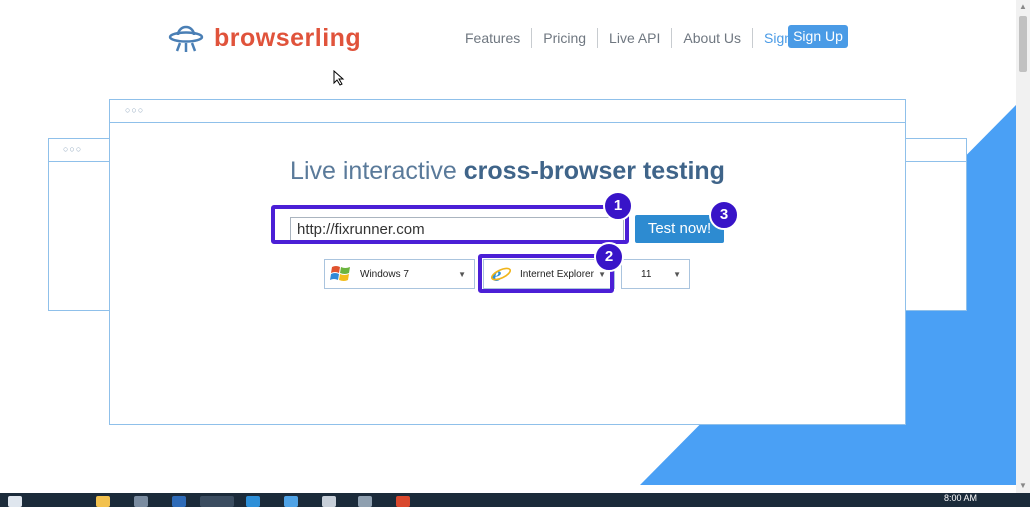 Image resolution: width=1030 pixels, height=507 pixels. Describe the element at coordinates (713, 38) in the screenshot. I see `nav-about-us: About Us` at that location.